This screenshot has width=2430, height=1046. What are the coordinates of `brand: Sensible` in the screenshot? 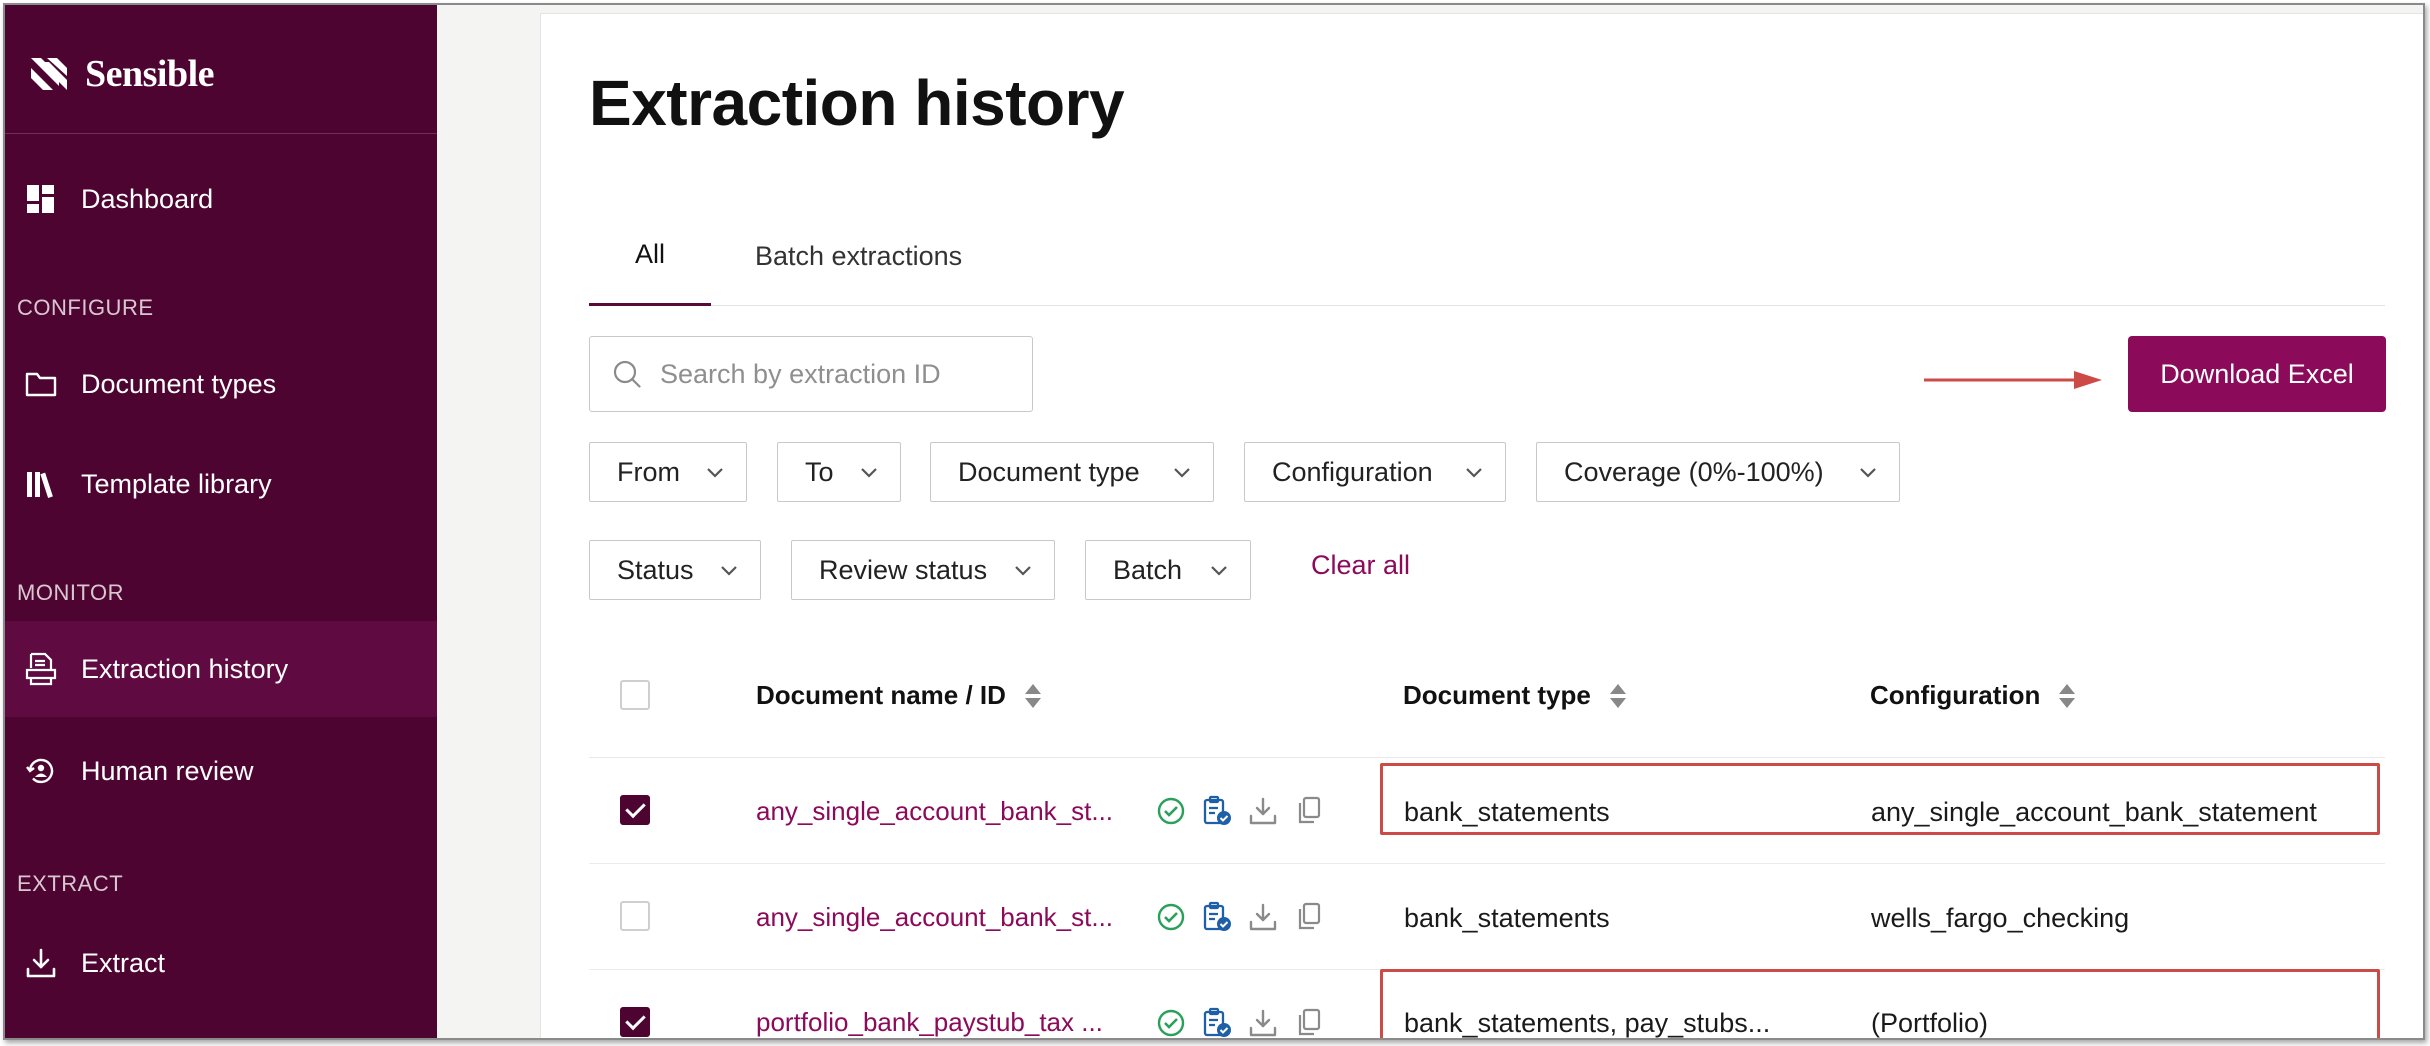 It's located at (122, 74).